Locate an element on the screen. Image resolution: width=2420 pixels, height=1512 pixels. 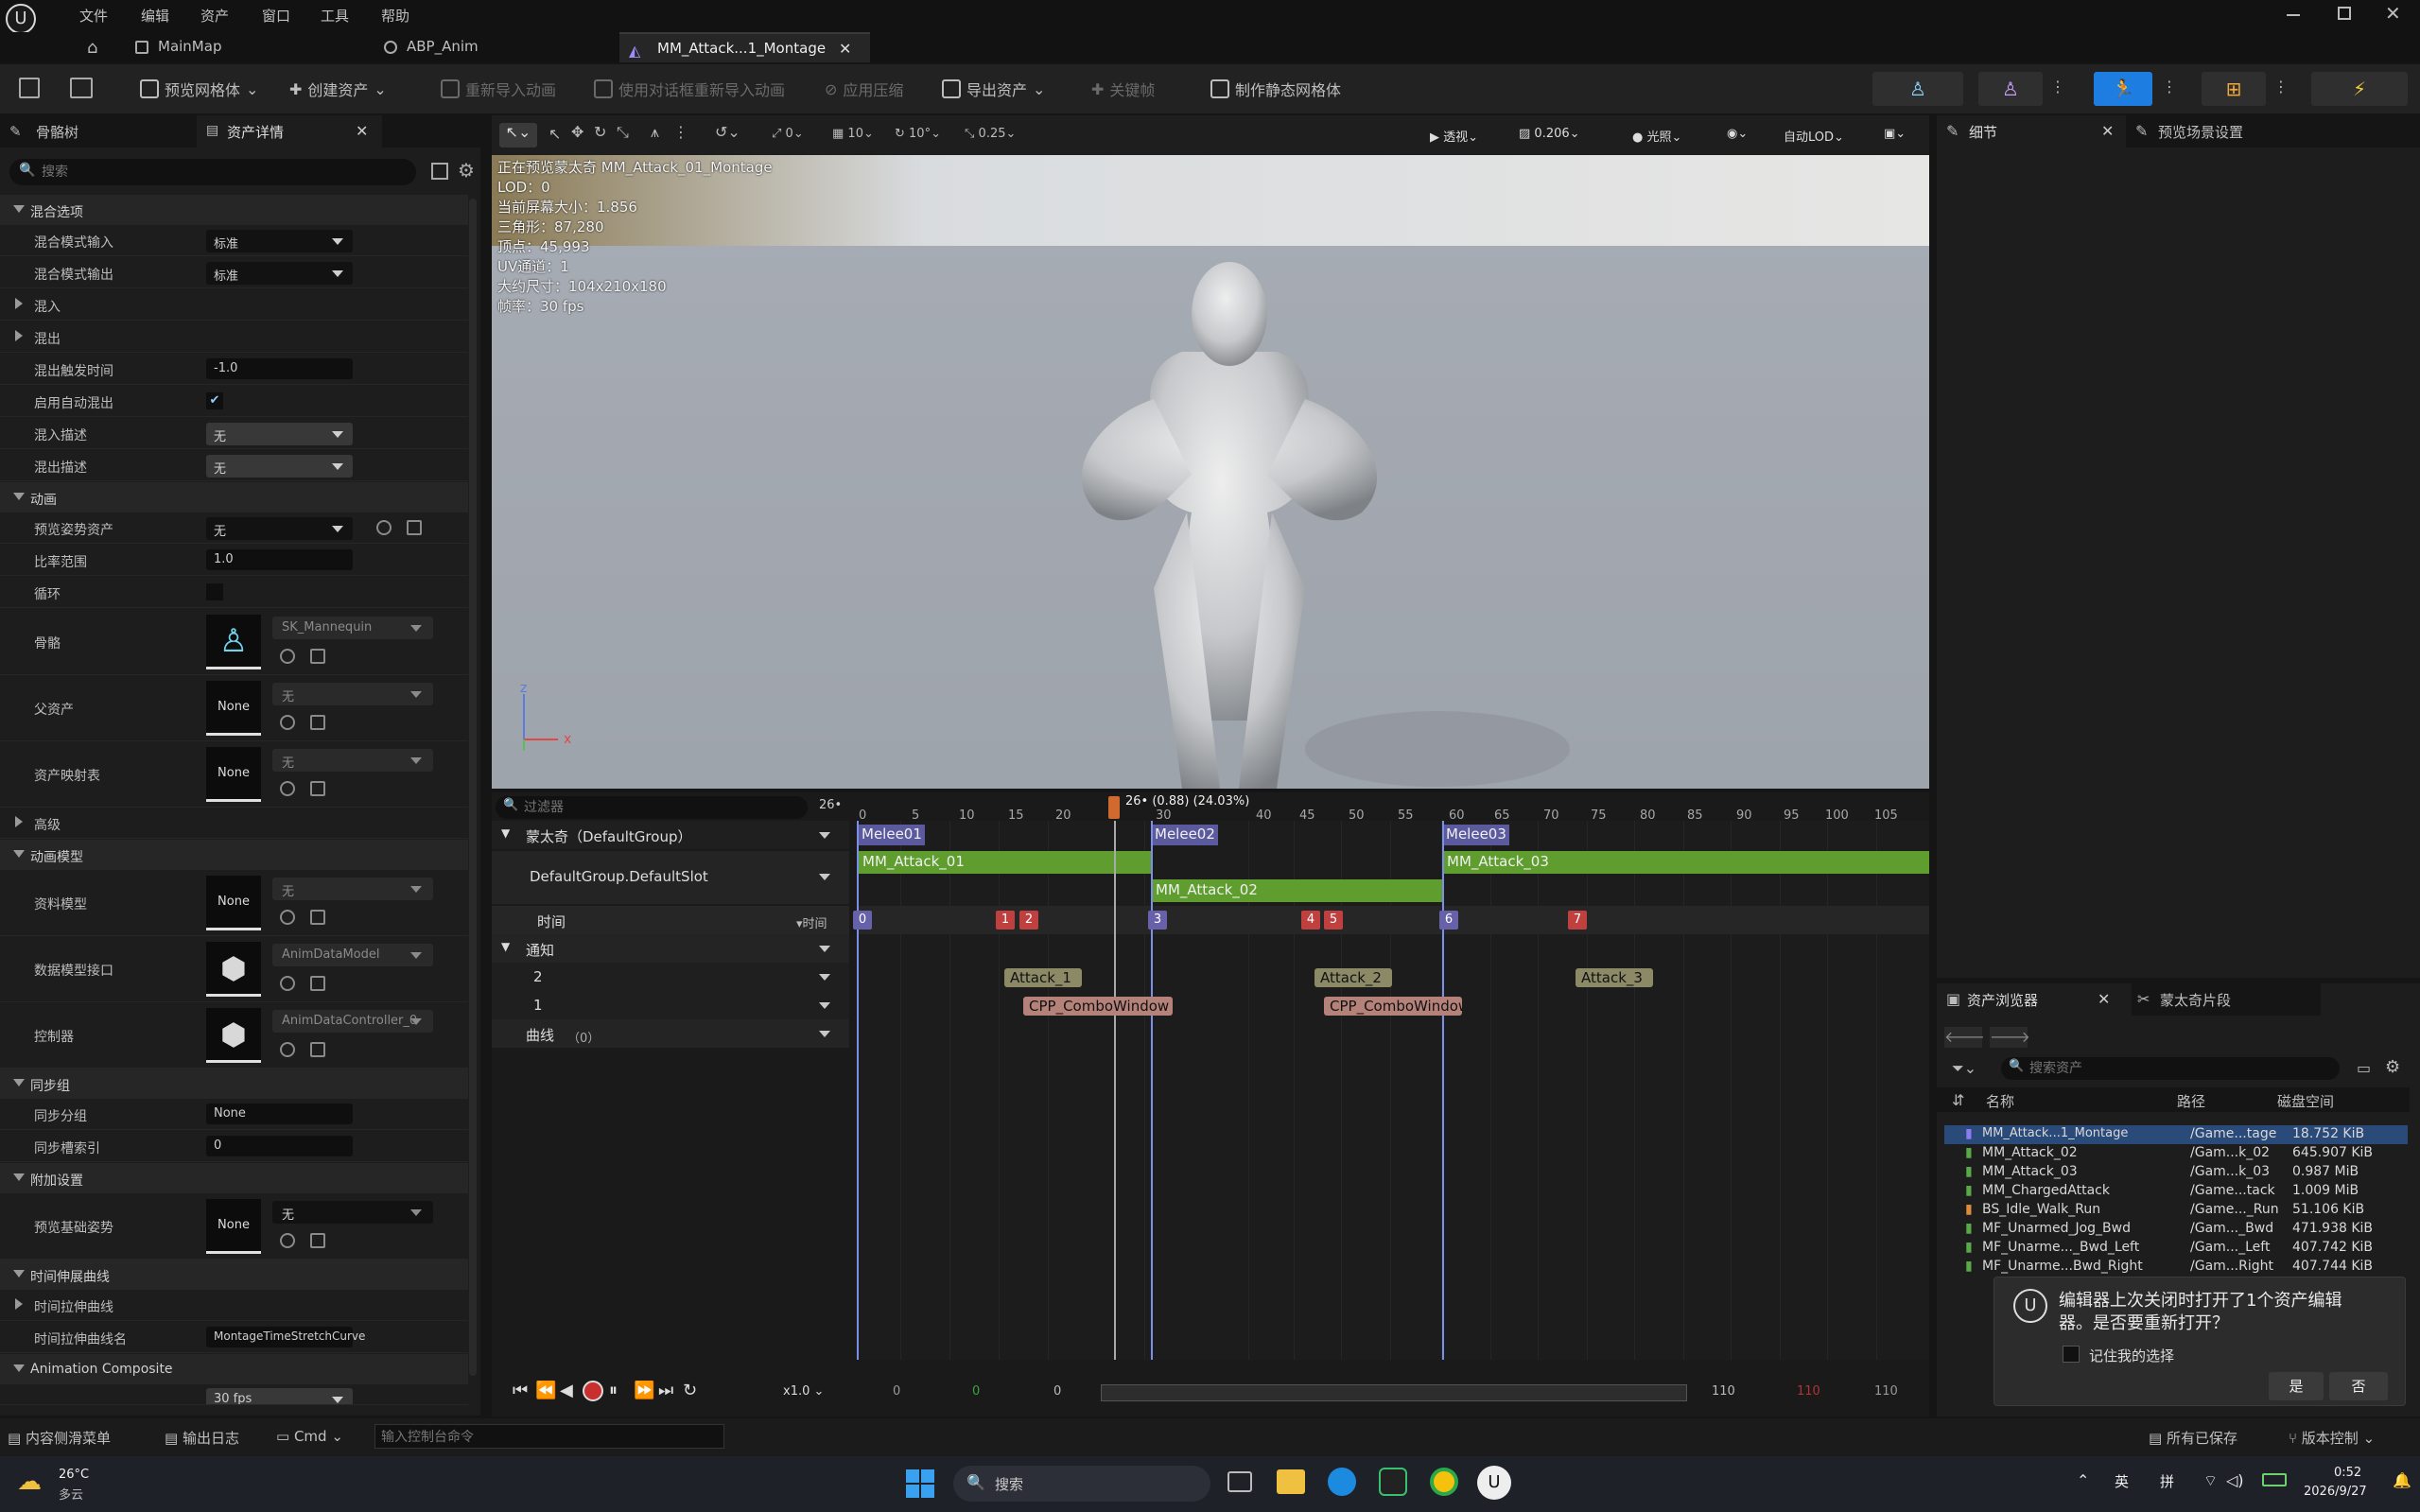
pause-icon: ⏸ is located at coordinates (613, 1391).